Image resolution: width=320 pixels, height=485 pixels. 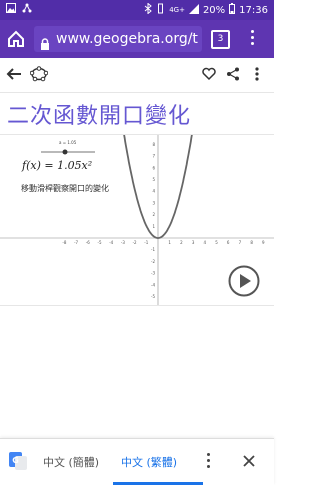 I want to click on target-language-tab: 中文 (繁體), so click(x=149, y=462).